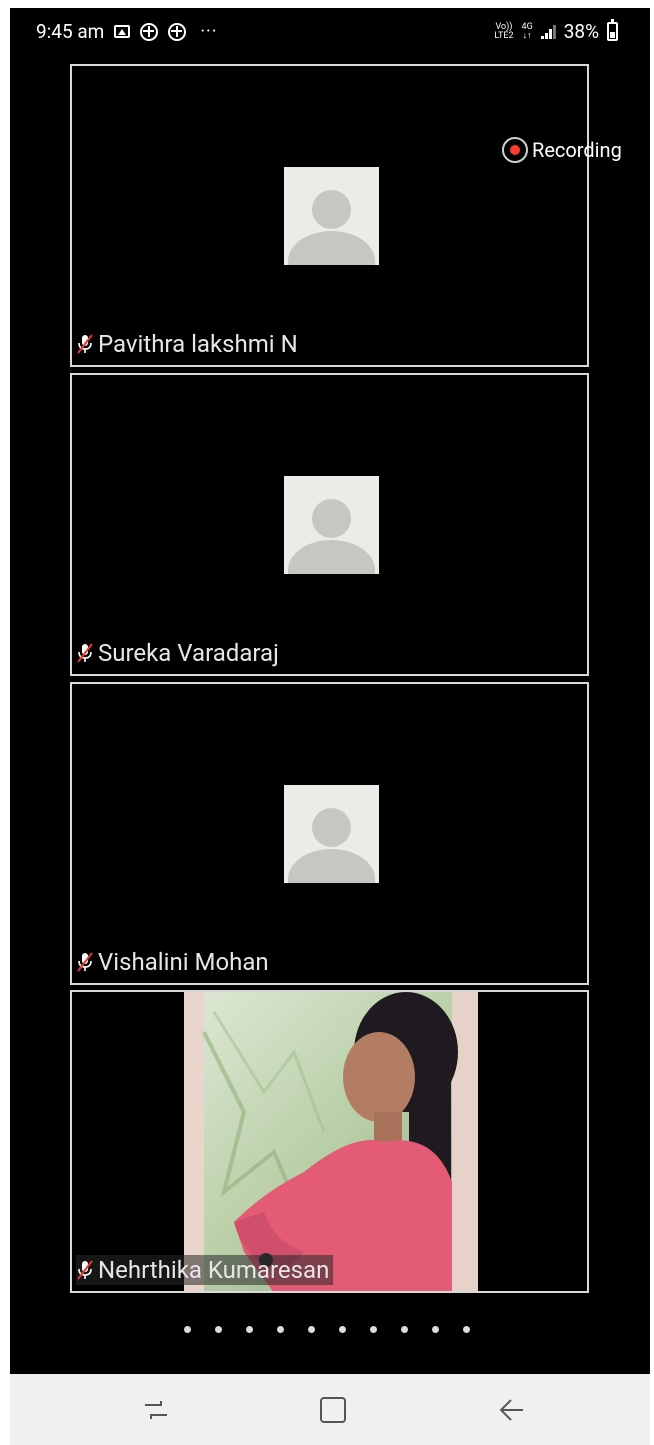 This screenshot has height=1445, width=654. I want to click on participant-name-tag: Sureka Varadaraj, so click(177, 653).